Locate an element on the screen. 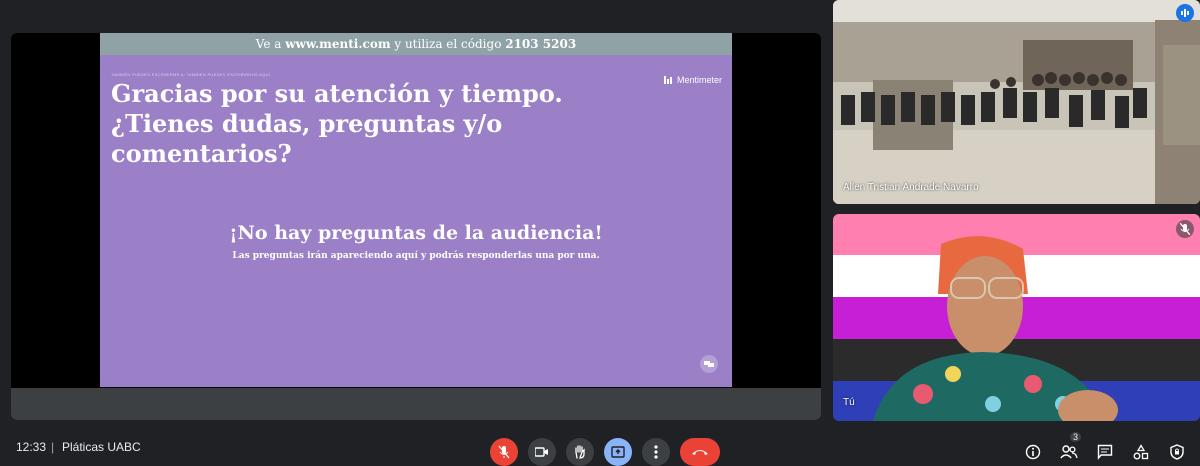 Image resolution: width=1200 pixels, height=466 pixels. mic-toggle-button is located at coordinates (504, 452).